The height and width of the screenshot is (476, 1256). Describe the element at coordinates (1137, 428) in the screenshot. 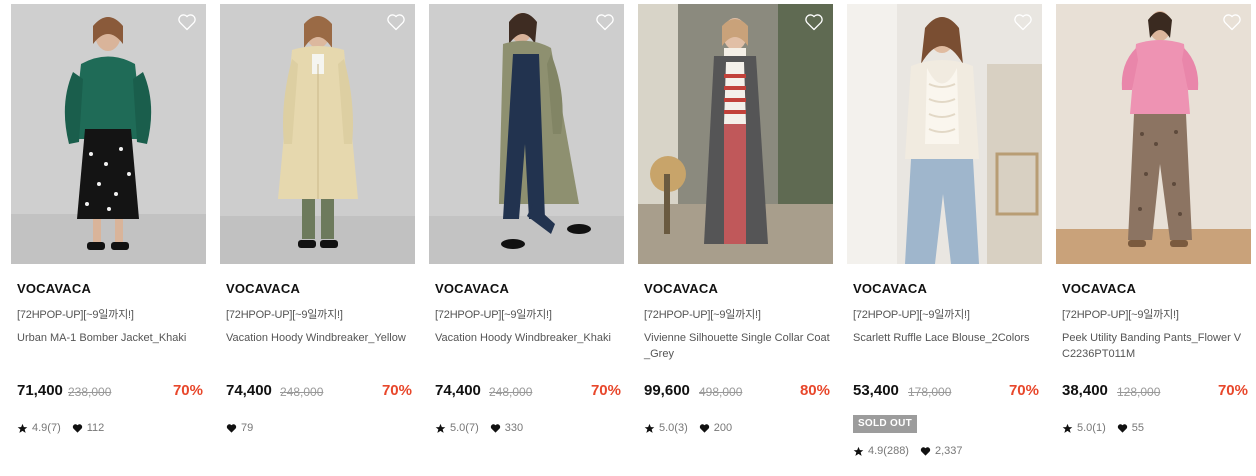

I see `like-count: 55` at that location.